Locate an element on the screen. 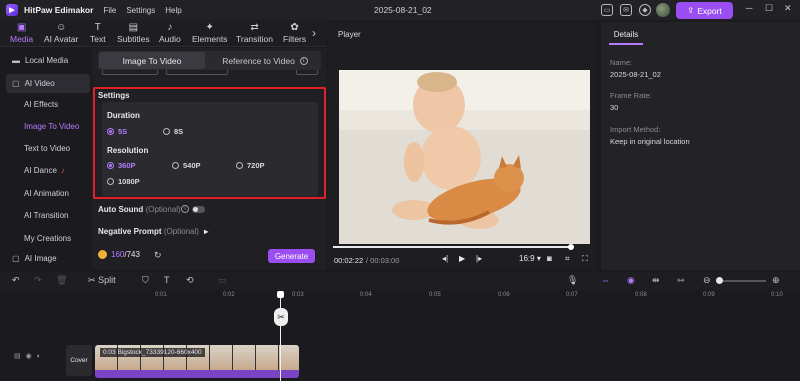 This screenshot has height=381, width=800. video-preview is located at coordinates (464, 157).